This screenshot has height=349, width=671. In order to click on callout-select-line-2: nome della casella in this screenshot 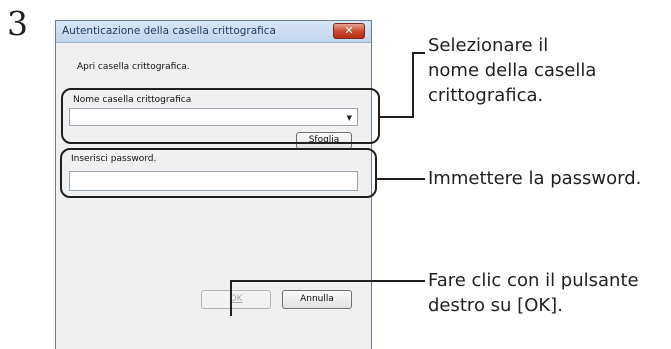, I will do `click(512, 70)`.